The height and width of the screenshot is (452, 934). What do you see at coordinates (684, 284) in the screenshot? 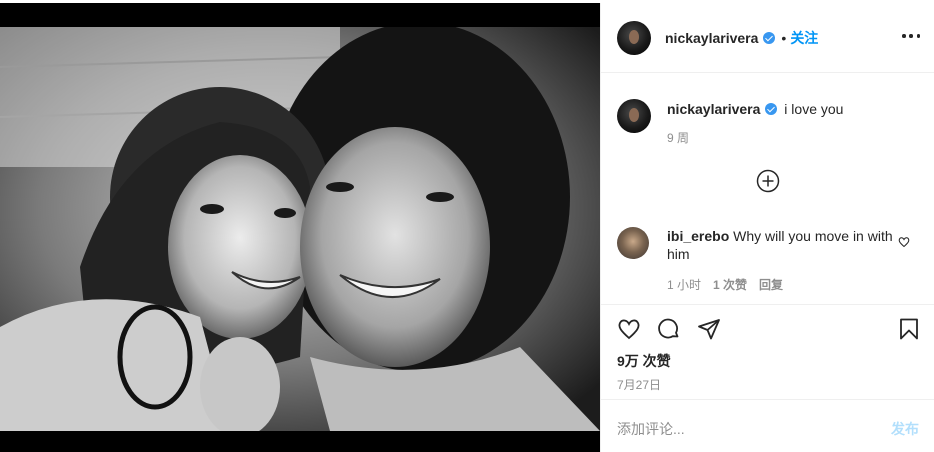
I see `comment-timestamp: 1 小时` at bounding box center [684, 284].